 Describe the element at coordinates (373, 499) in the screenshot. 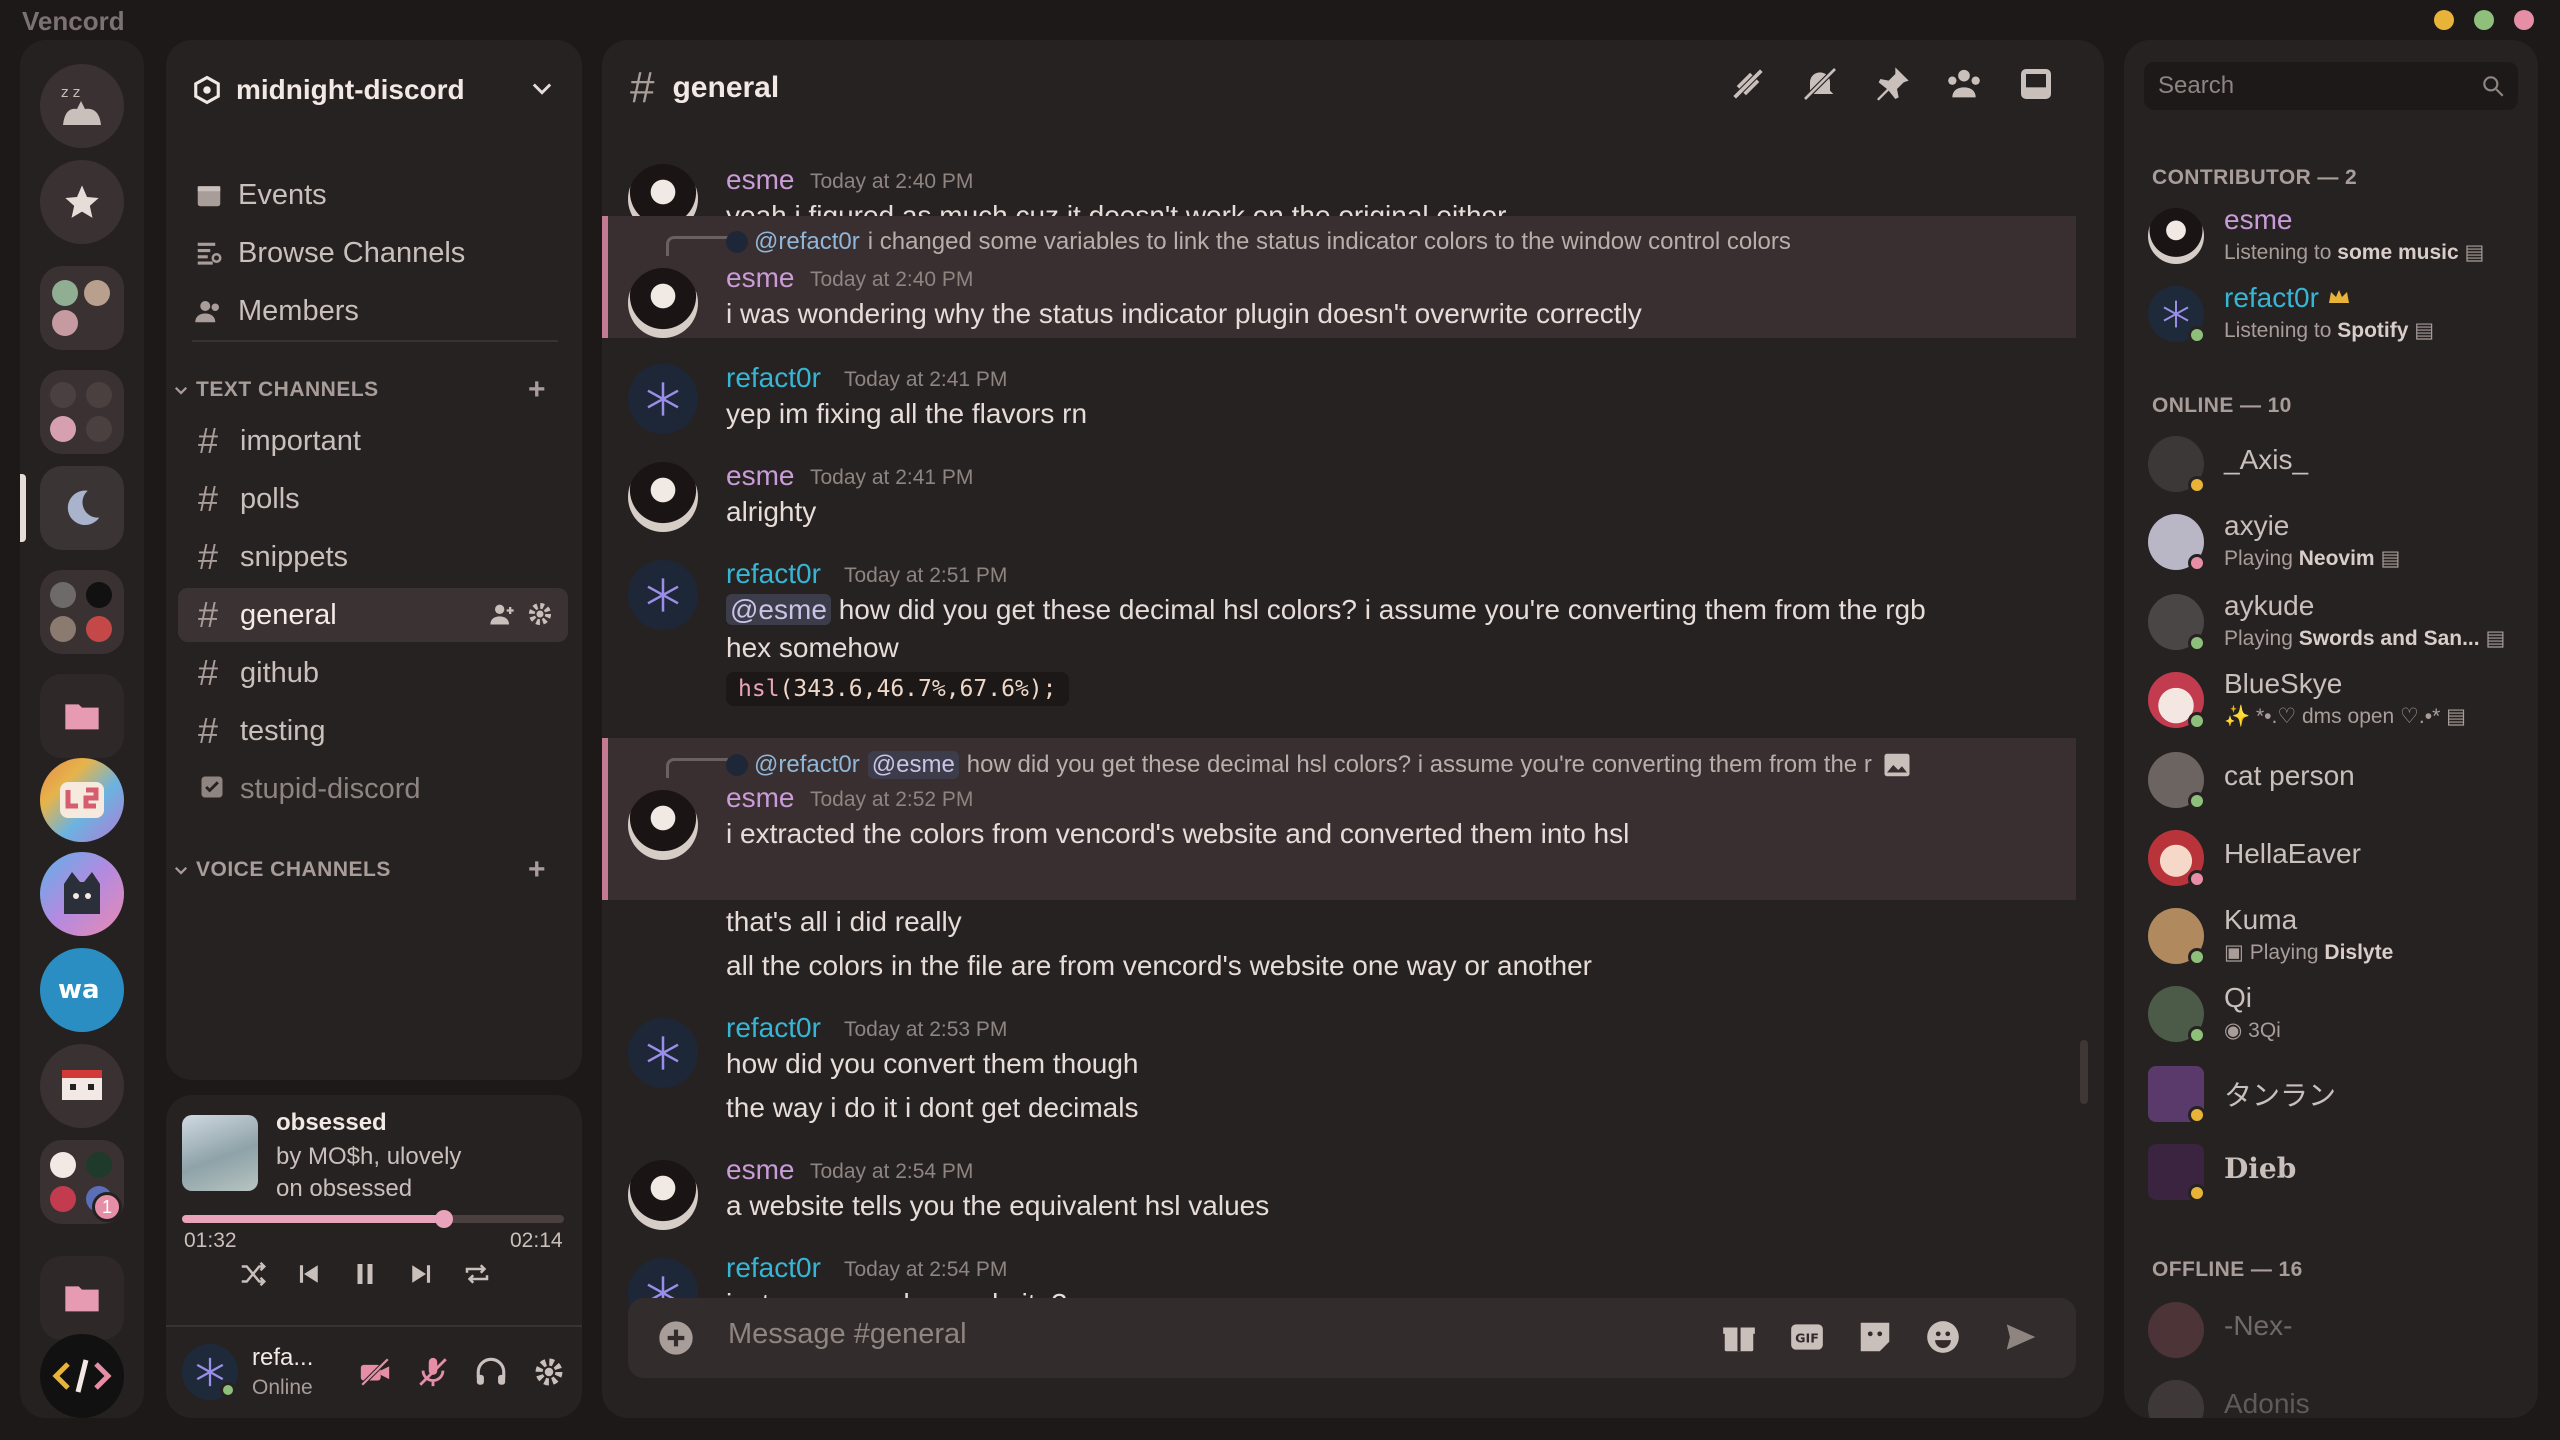

I see `channel-polls: # polls` at that location.